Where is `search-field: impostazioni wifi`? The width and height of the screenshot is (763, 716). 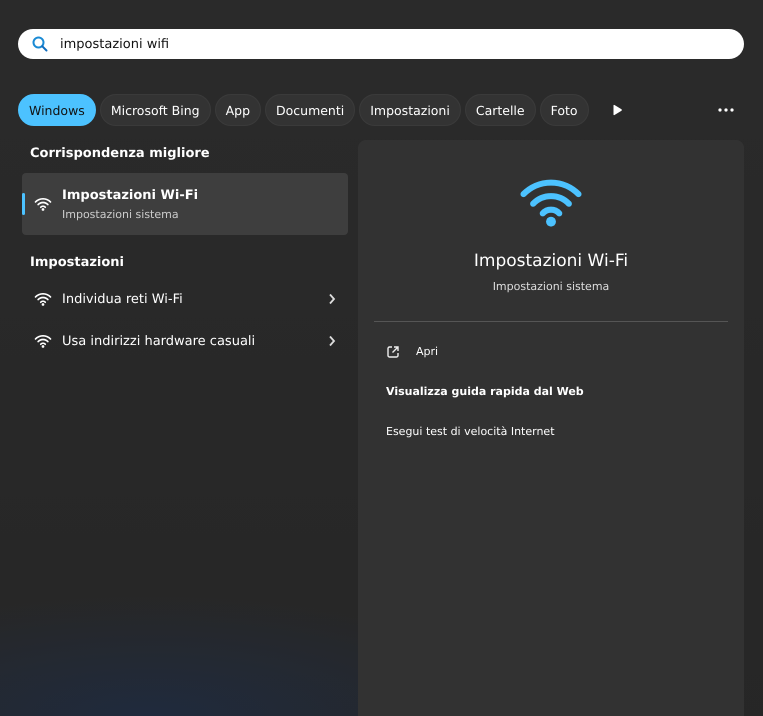
search-field: impostazioni wifi is located at coordinates (381, 44).